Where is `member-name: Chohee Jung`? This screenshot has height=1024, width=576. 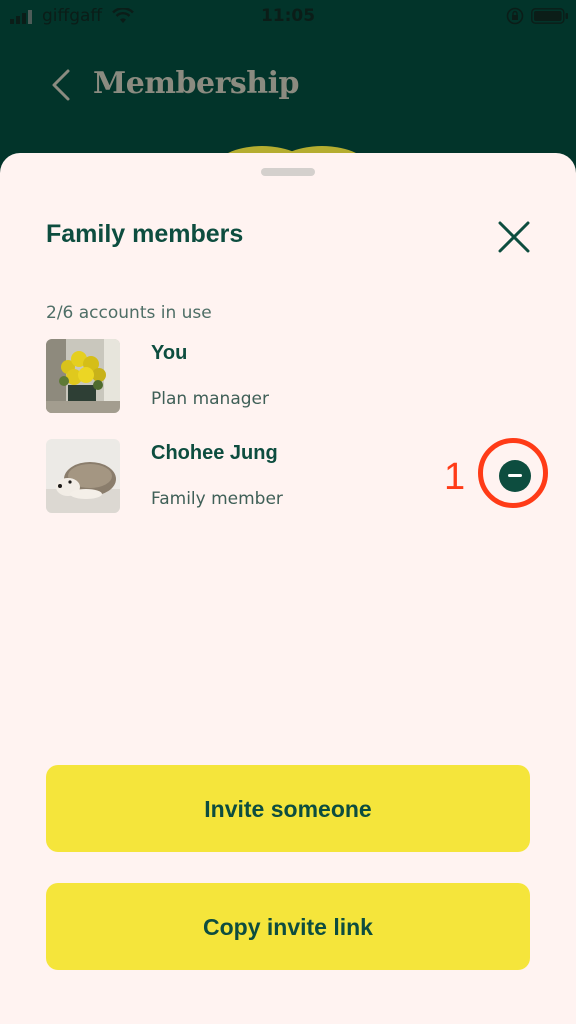 member-name: Chohee Jung is located at coordinates (214, 453).